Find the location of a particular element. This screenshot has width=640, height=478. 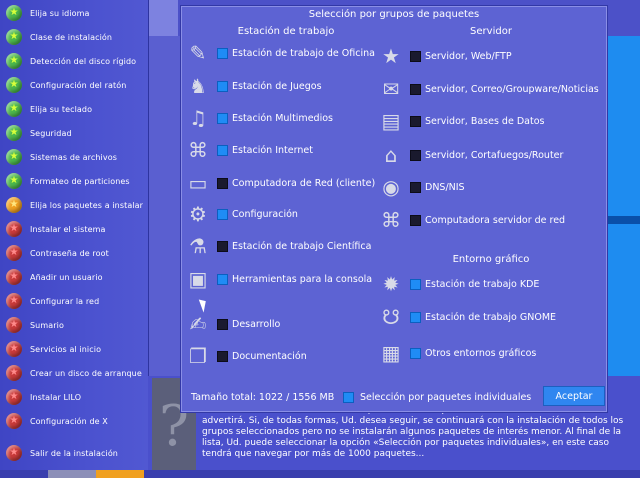

package-group-label: Servidor, Web/FTP is located at coordinates (468, 56).